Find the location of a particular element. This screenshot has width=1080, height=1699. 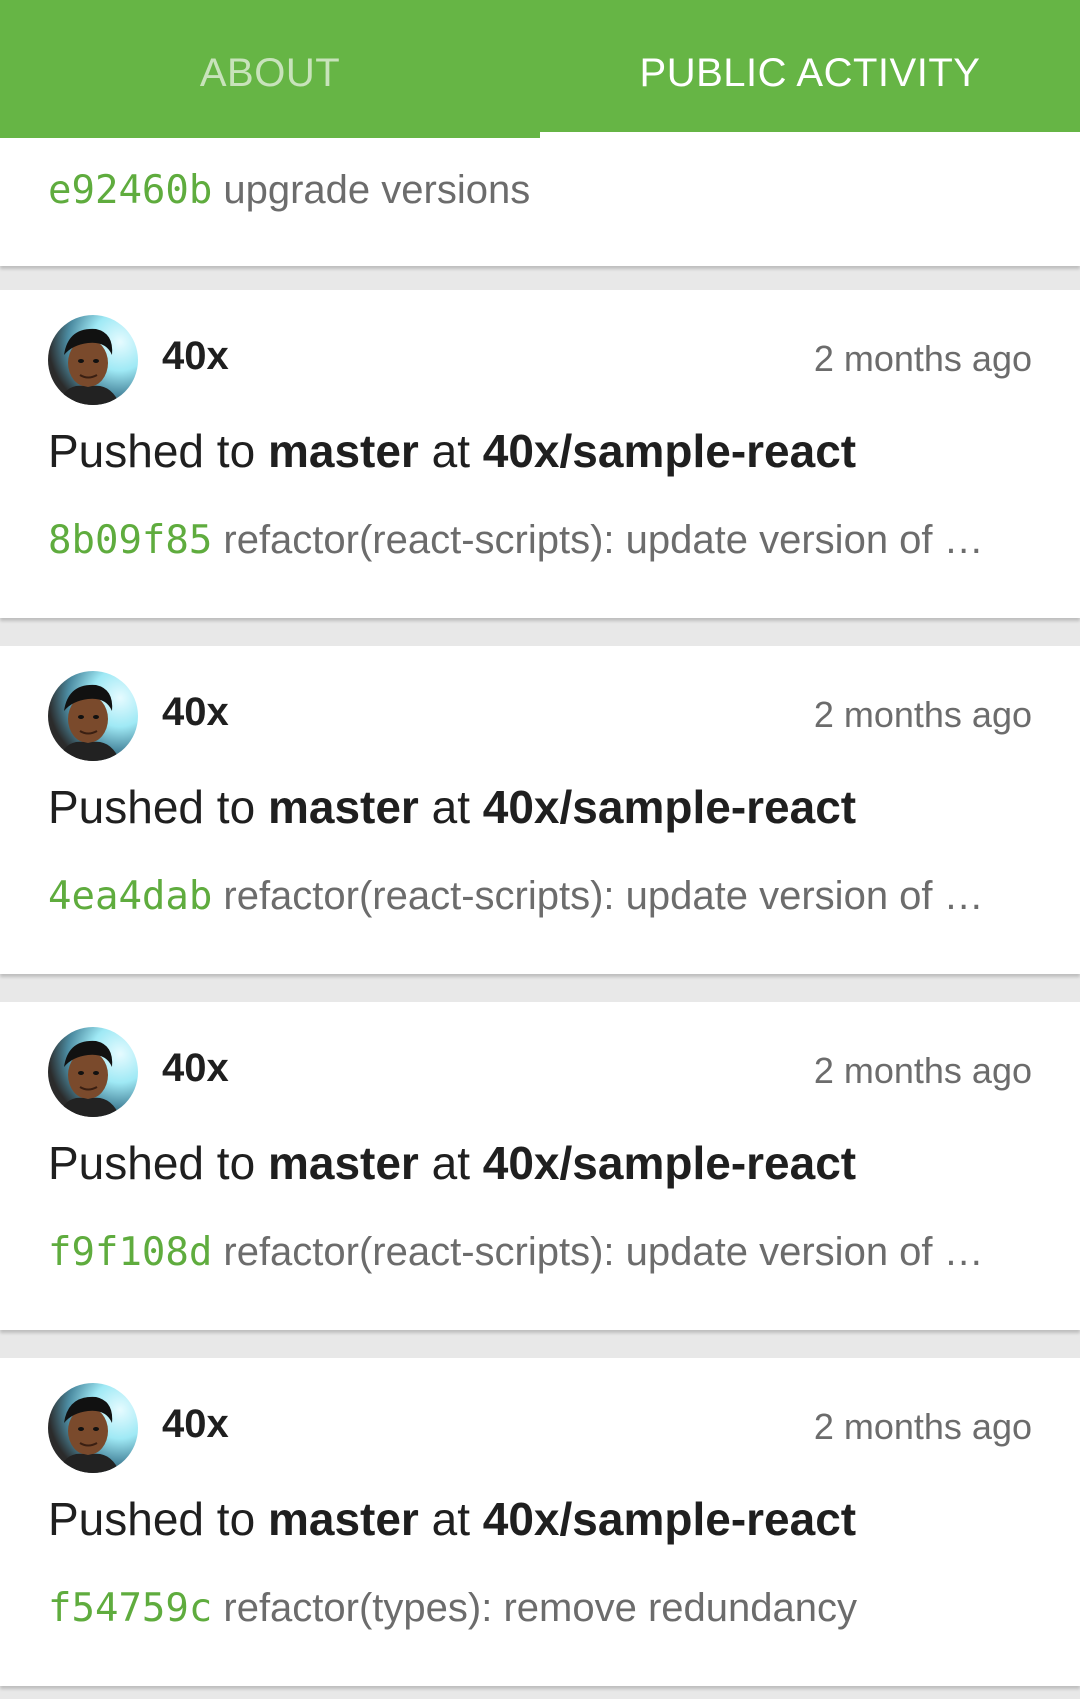

commit-sha: 4ea4dab is located at coordinates (130, 896).